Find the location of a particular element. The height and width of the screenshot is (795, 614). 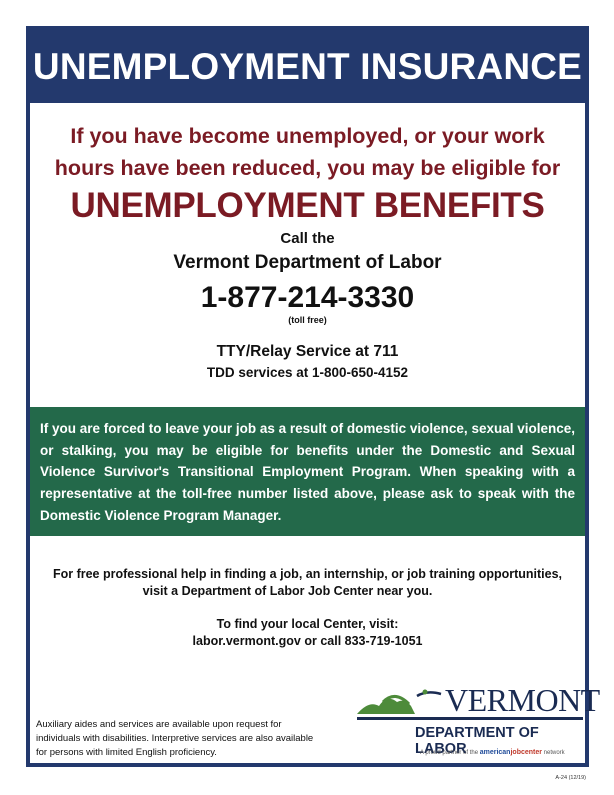

ajc-jobcenter: jobcenter is located at coordinates (526, 752).